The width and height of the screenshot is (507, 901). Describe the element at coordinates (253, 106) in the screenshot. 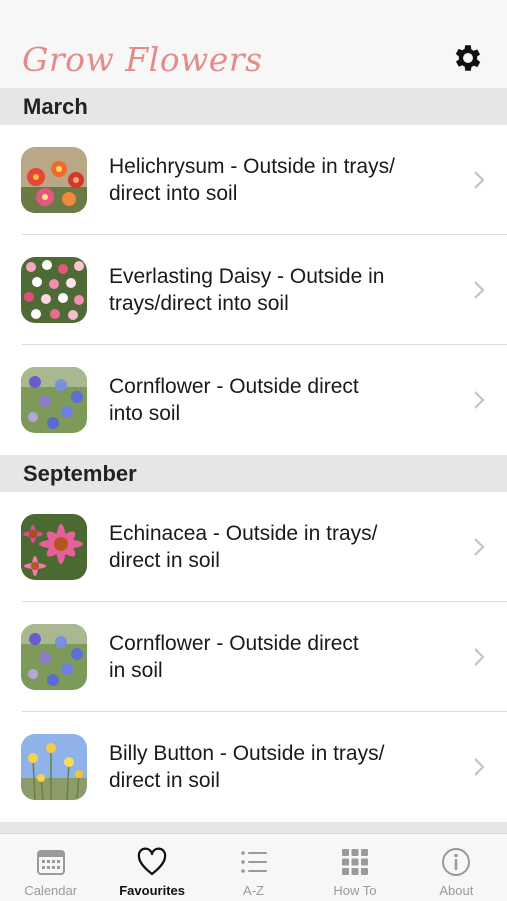

I see `section-header-march: March` at that location.